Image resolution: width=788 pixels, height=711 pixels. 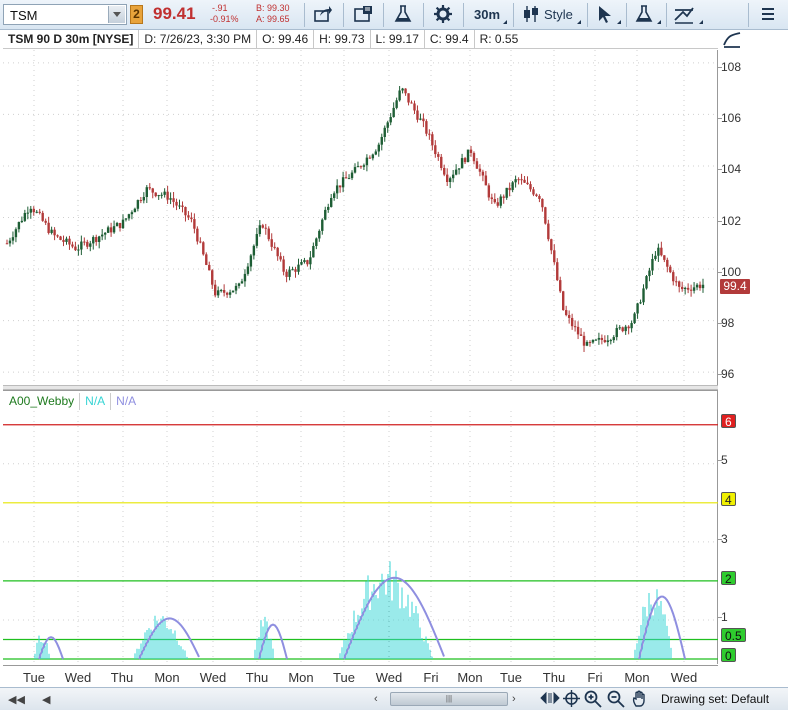 What do you see at coordinates (443, 15) in the screenshot?
I see `settings-button` at bounding box center [443, 15].